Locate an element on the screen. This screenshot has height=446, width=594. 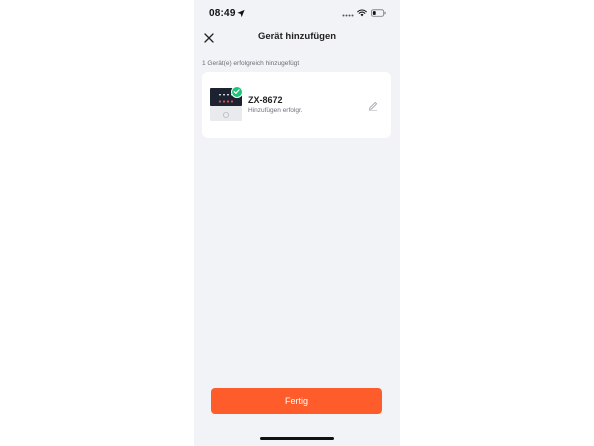
device-name: ZX-8672 is located at coordinates (265, 100).